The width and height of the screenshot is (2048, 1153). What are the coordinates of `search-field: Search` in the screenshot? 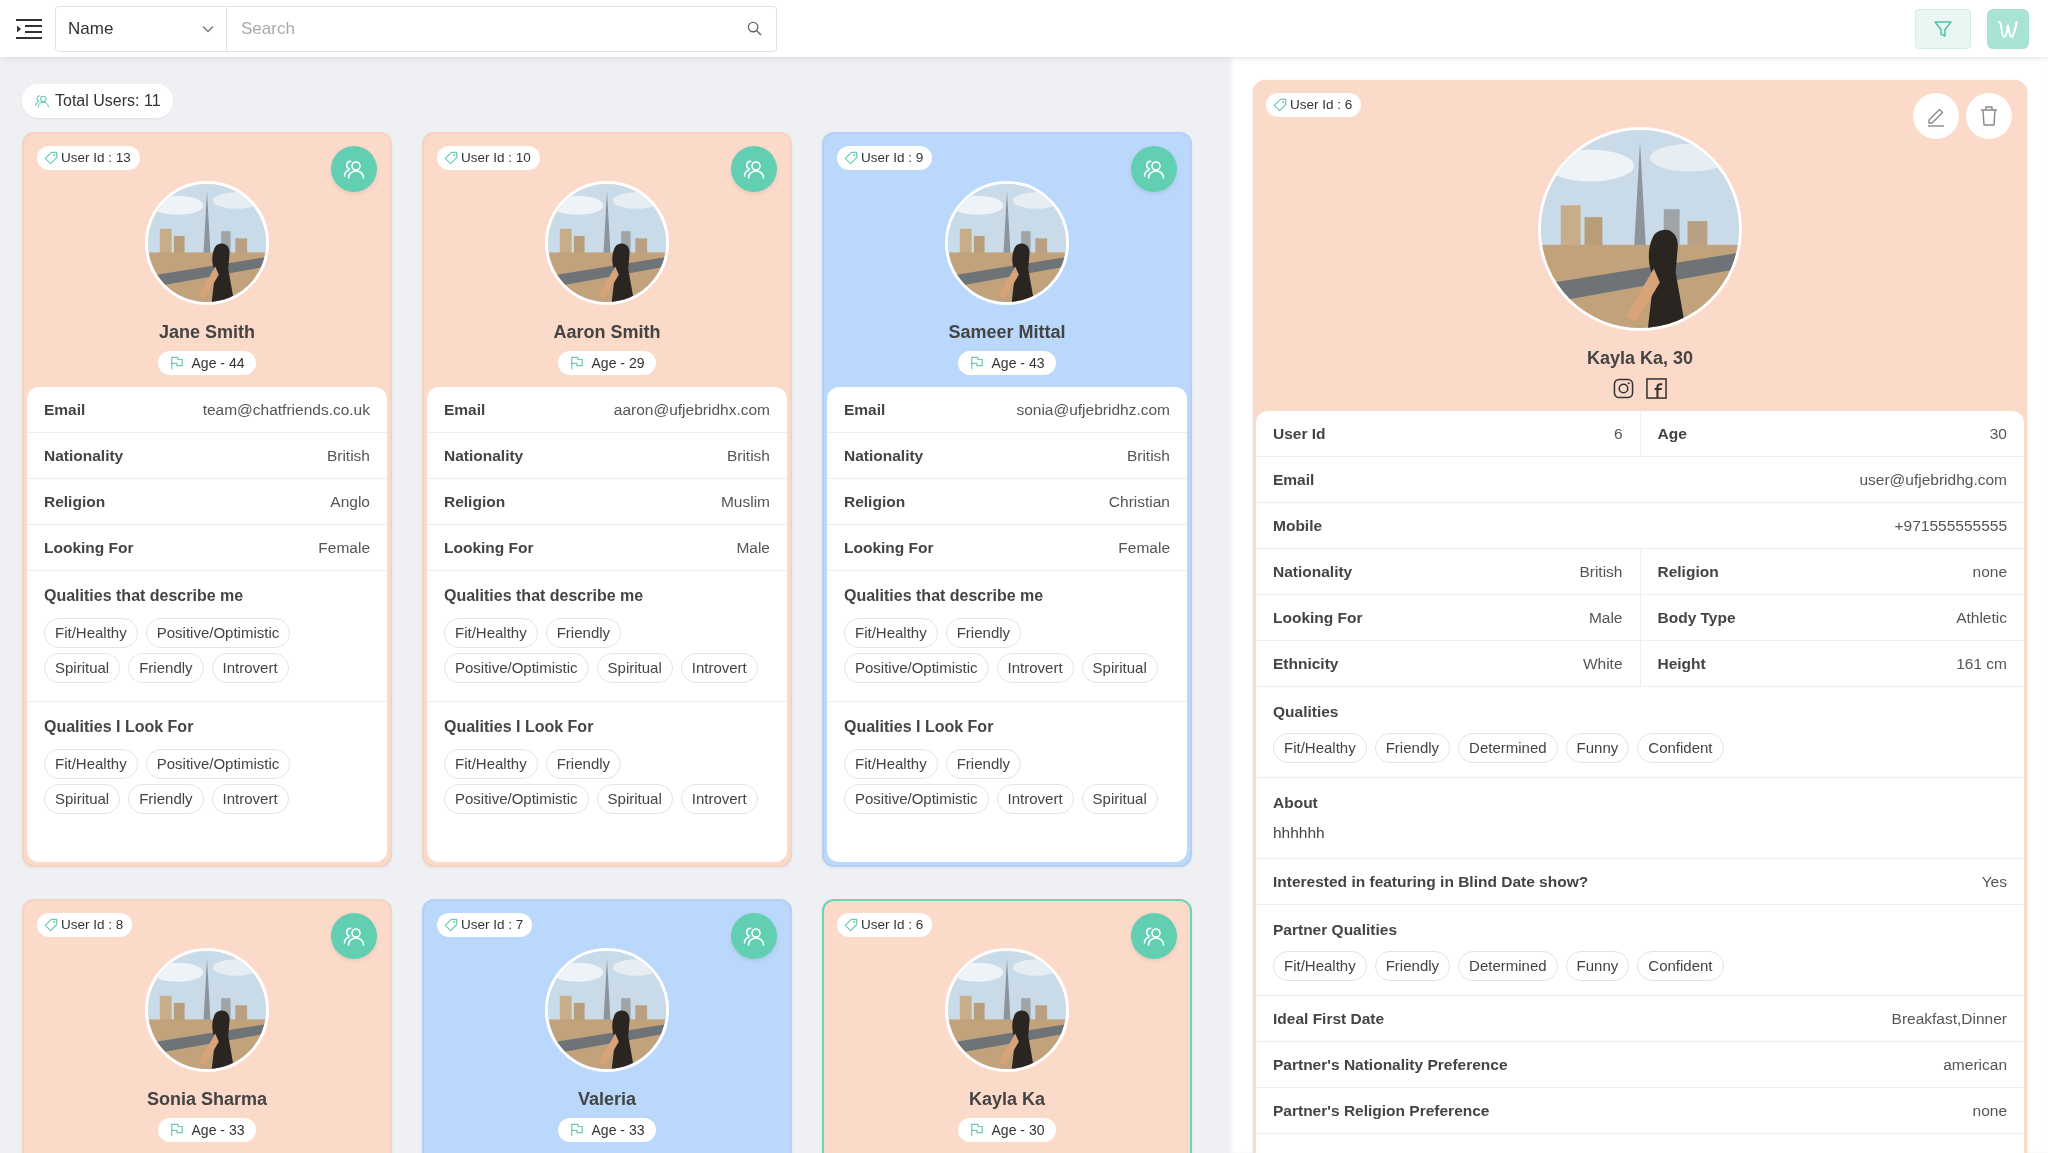 It's located at (502, 28).